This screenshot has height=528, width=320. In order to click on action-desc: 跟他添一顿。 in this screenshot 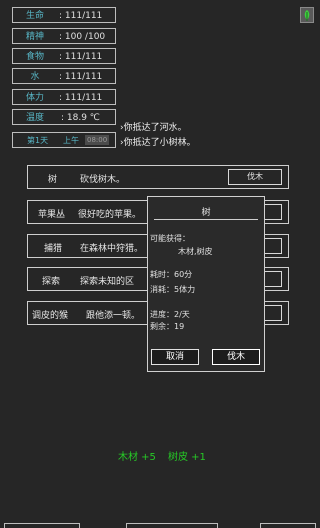, I will do `click(113, 316)`.